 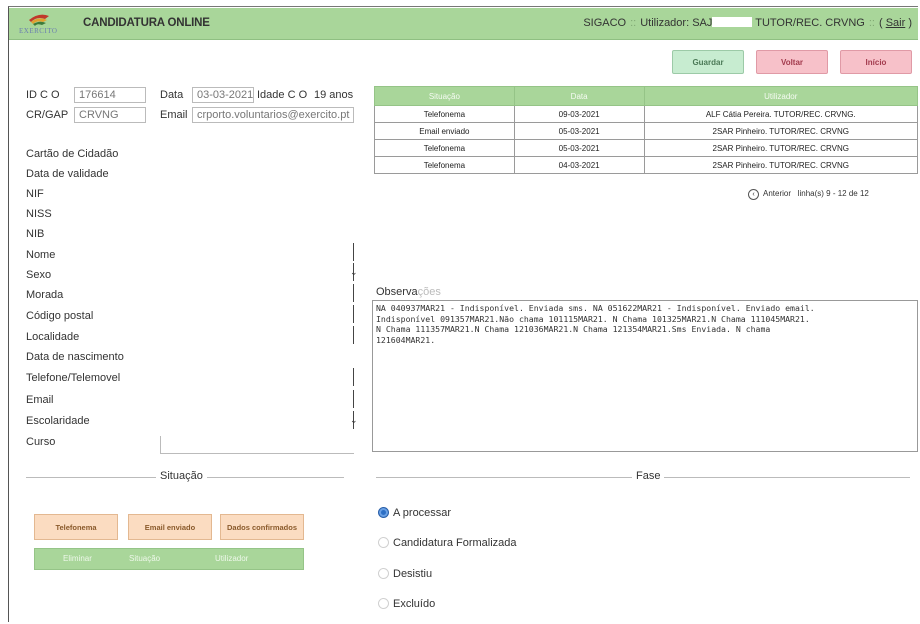 I want to click on address-input, so click(x=353, y=293).